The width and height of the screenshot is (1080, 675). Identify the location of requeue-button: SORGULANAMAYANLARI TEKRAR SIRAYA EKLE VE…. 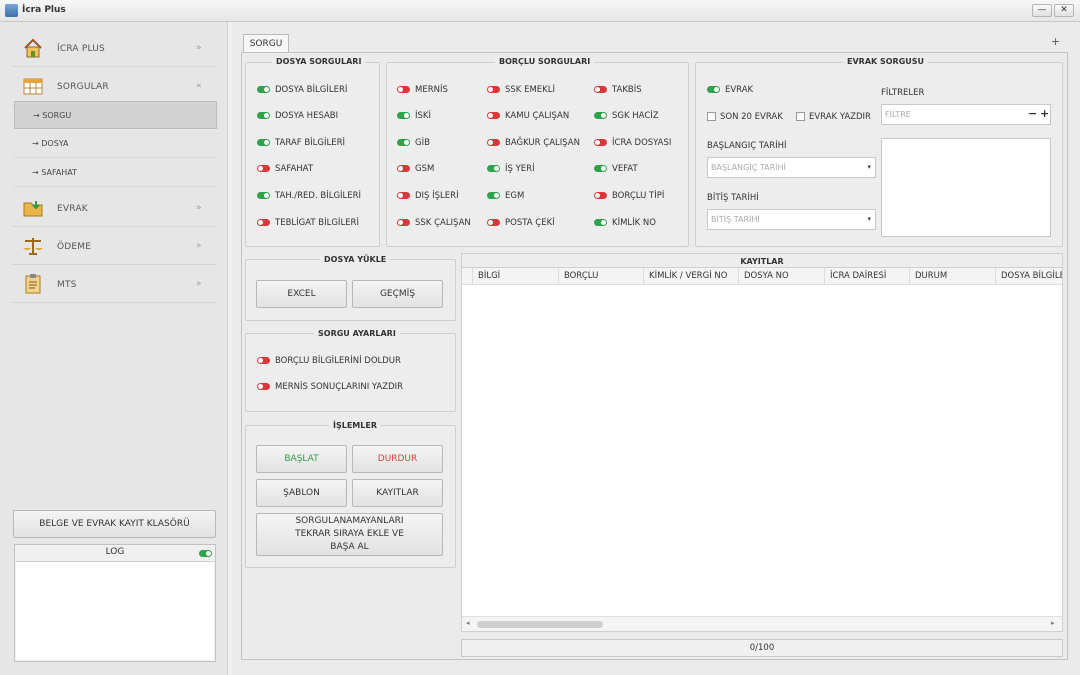
(349, 534).